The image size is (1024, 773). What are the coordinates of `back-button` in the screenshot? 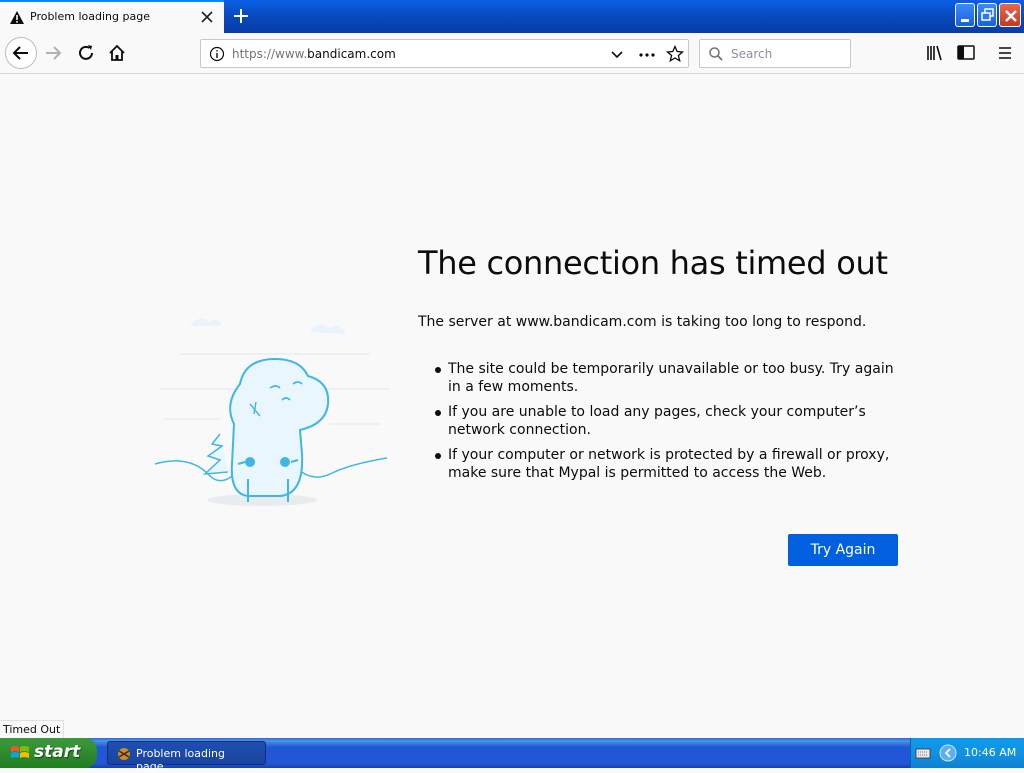 It's located at (21, 53).